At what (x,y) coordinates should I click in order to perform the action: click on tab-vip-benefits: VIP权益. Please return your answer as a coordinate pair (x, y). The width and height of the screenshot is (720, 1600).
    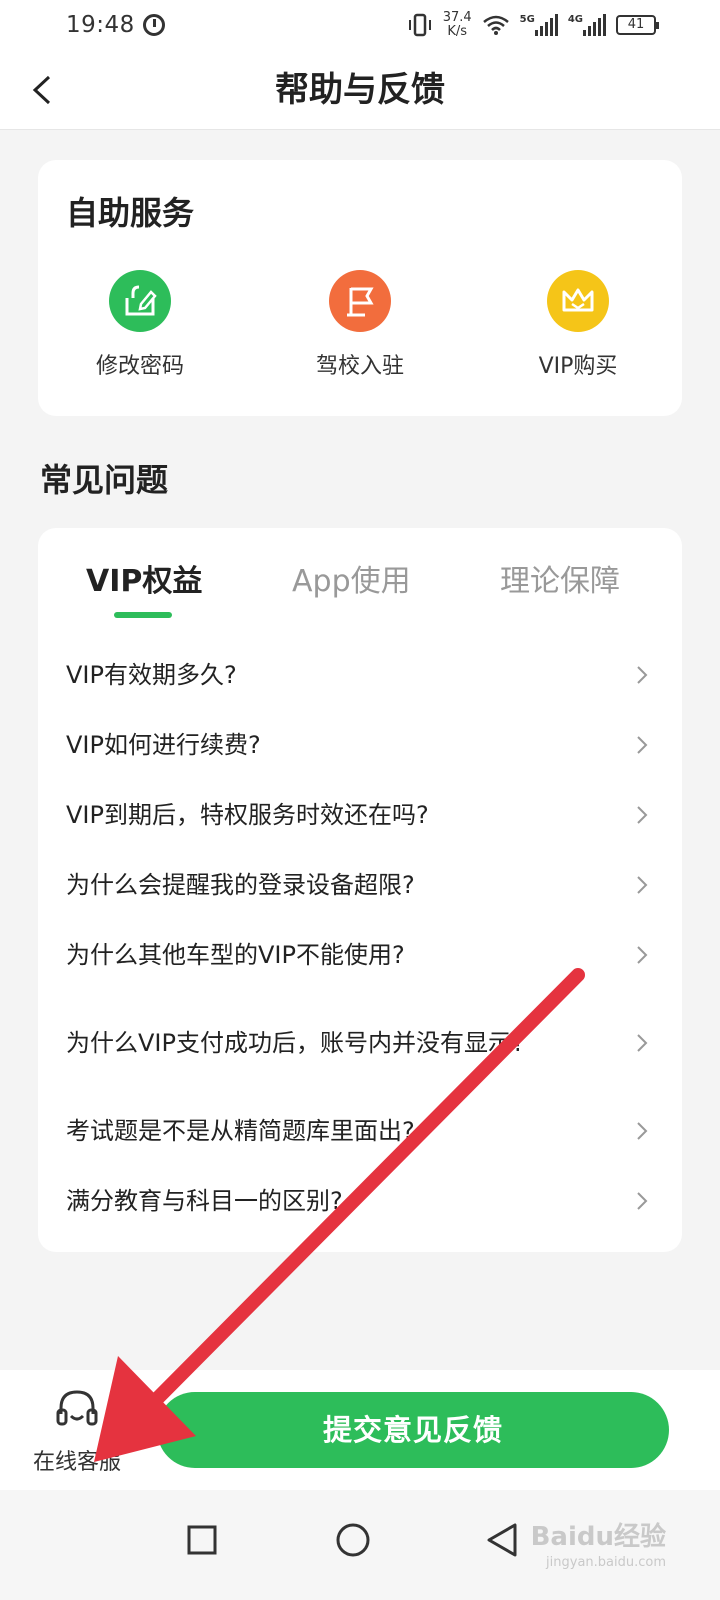
    Looking at the image, I should click on (144, 578).